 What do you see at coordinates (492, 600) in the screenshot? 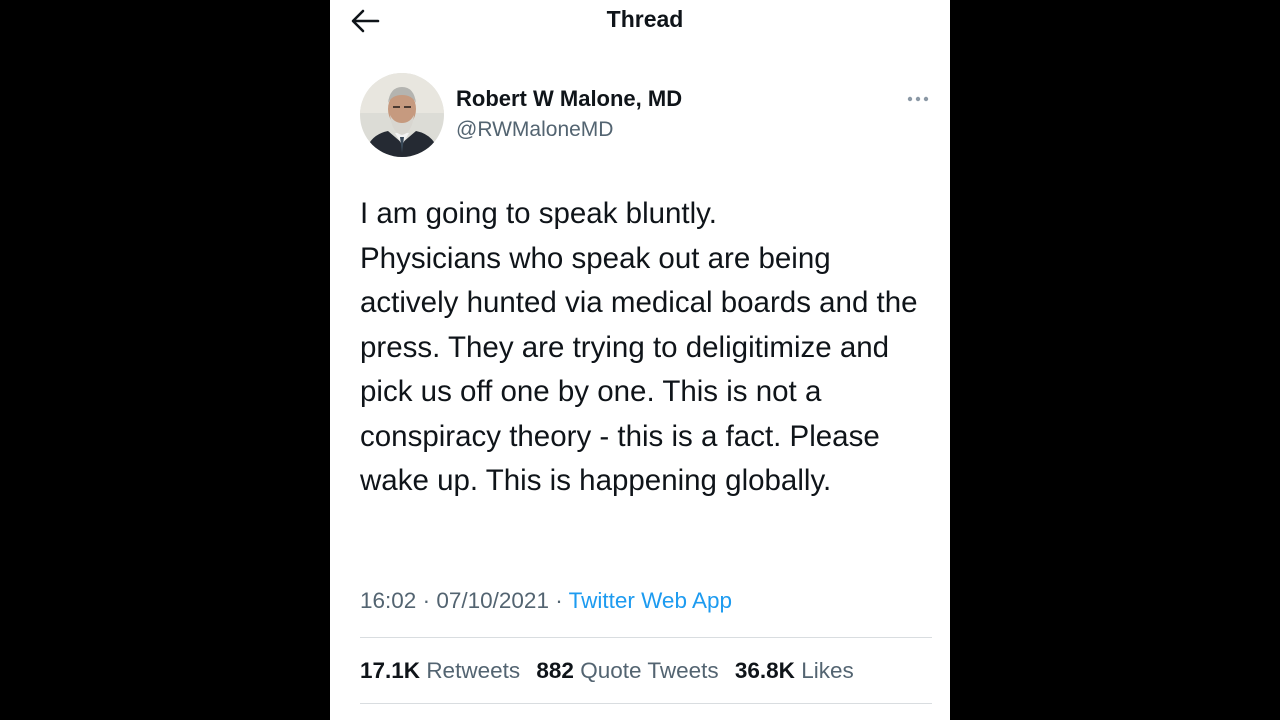
I see `tweet-date: 07/10/2021` at bounding box center [492, 600].